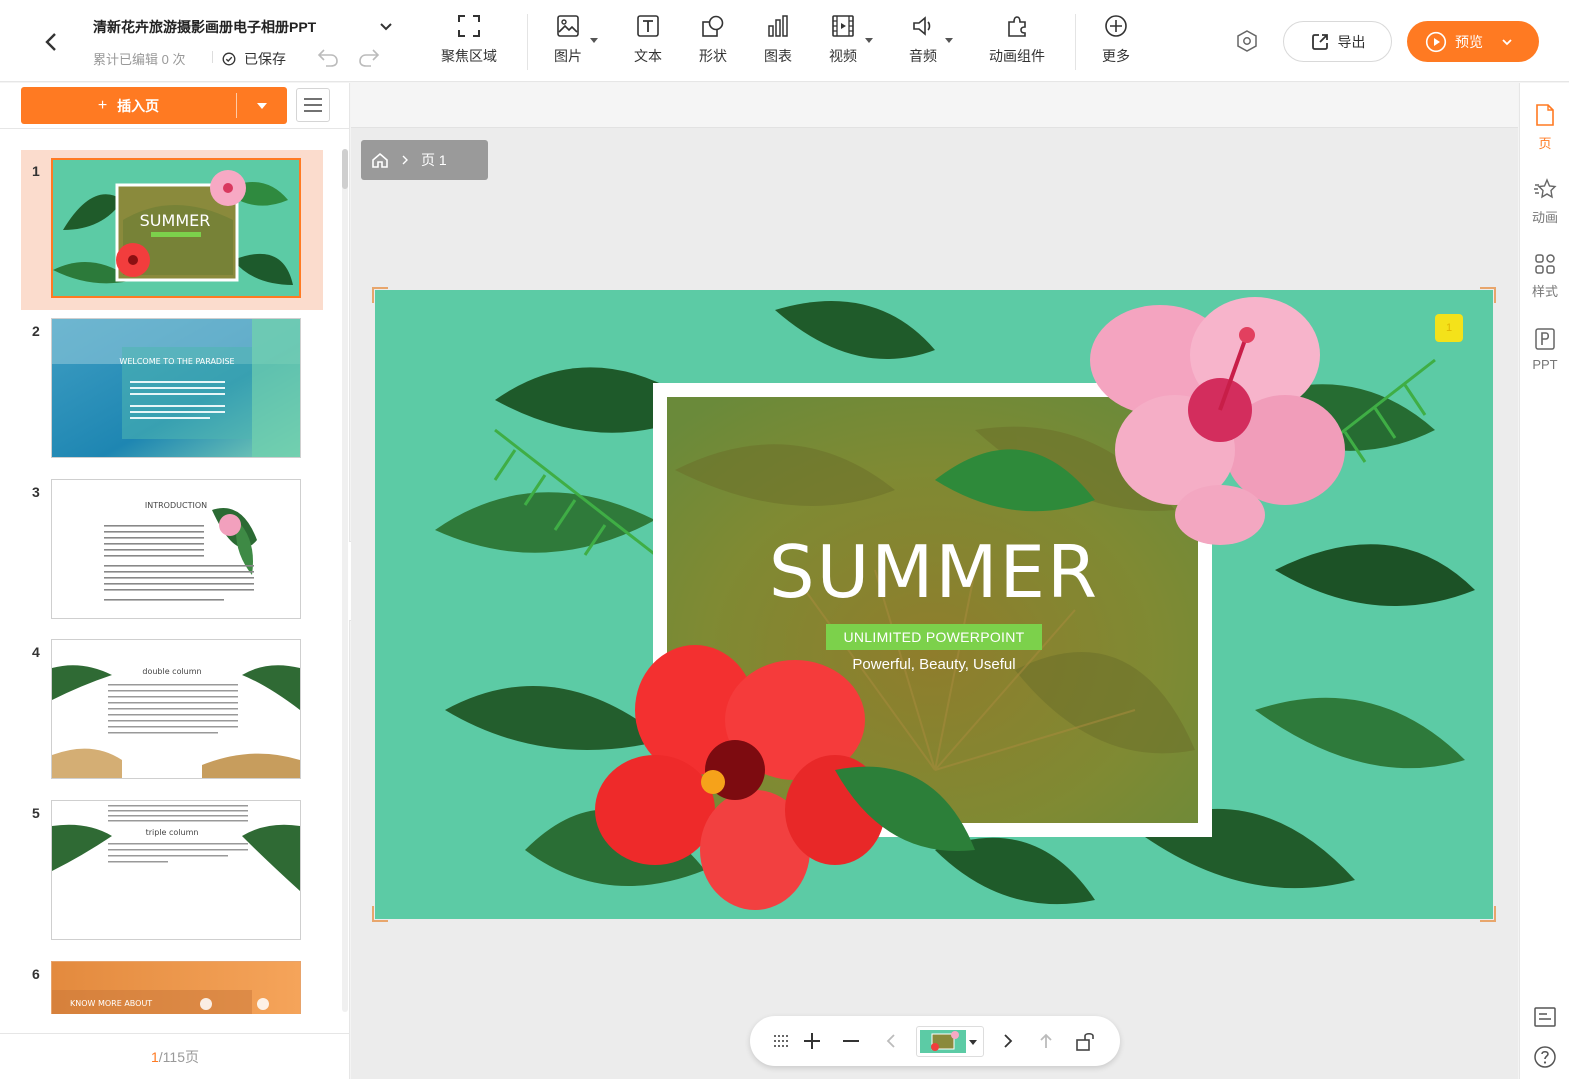  I want to click on settings-hexagon-icon, so click(1247, 41).